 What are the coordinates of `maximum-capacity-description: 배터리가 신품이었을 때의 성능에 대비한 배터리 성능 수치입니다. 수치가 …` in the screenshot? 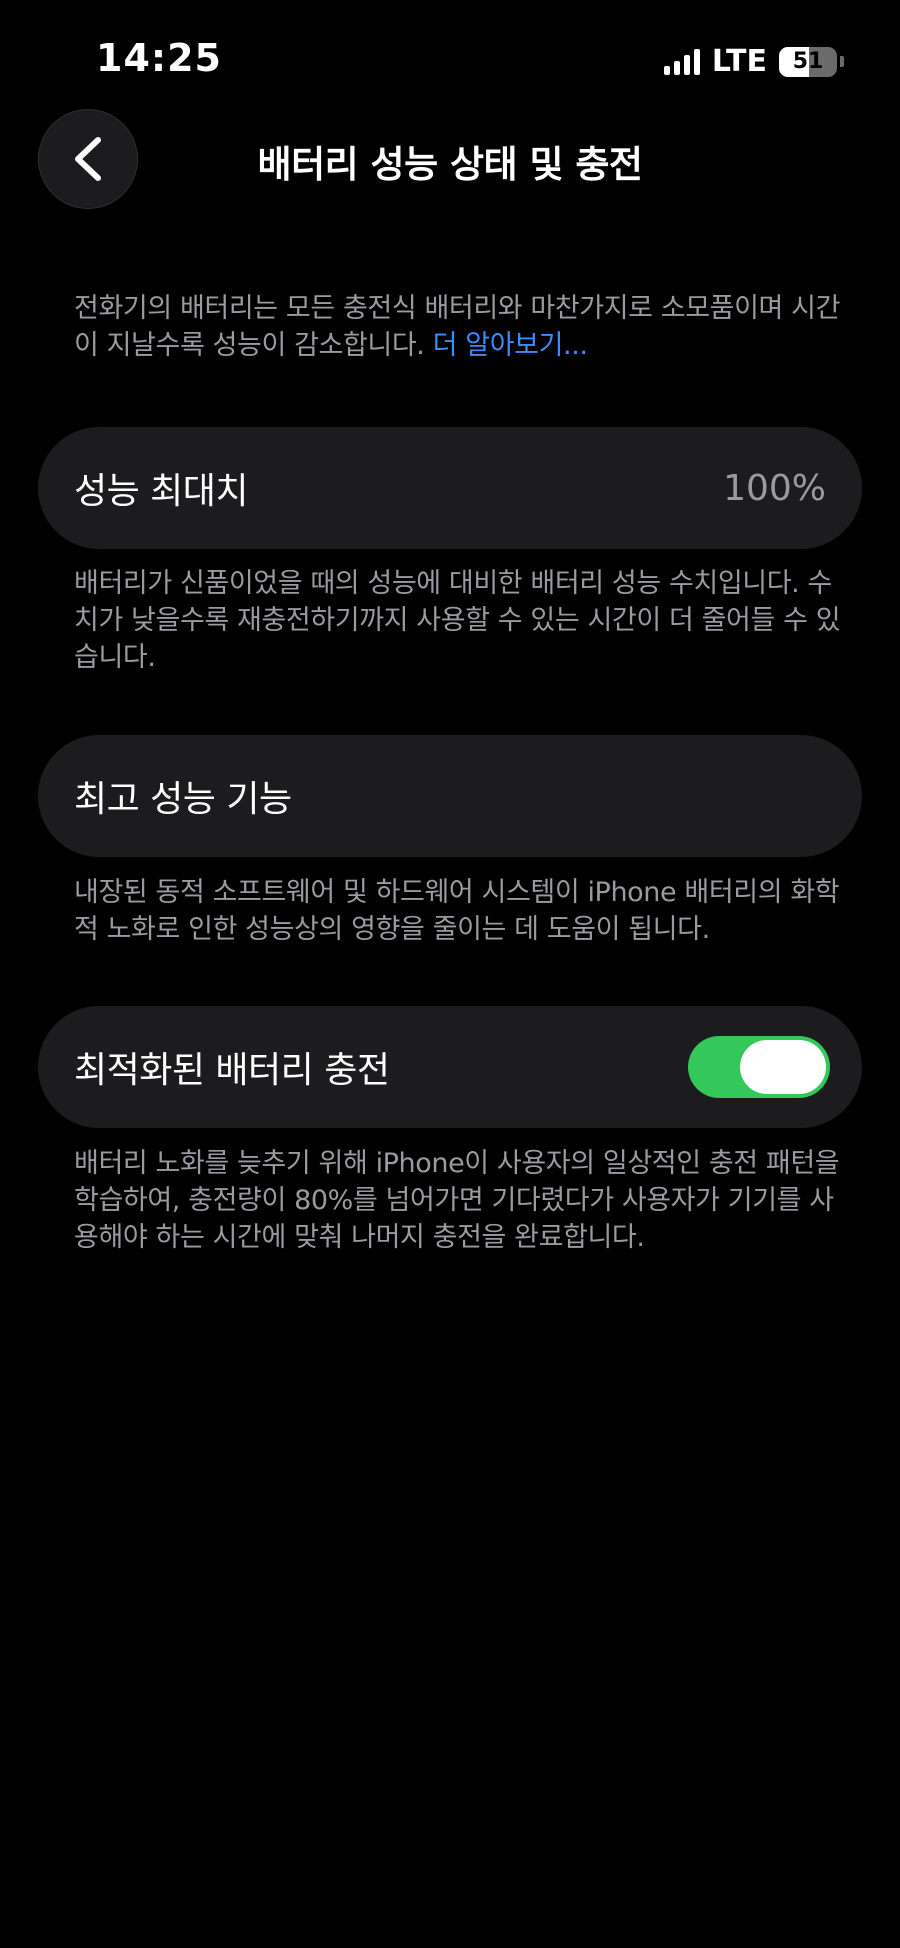 It's located at (457, 620).